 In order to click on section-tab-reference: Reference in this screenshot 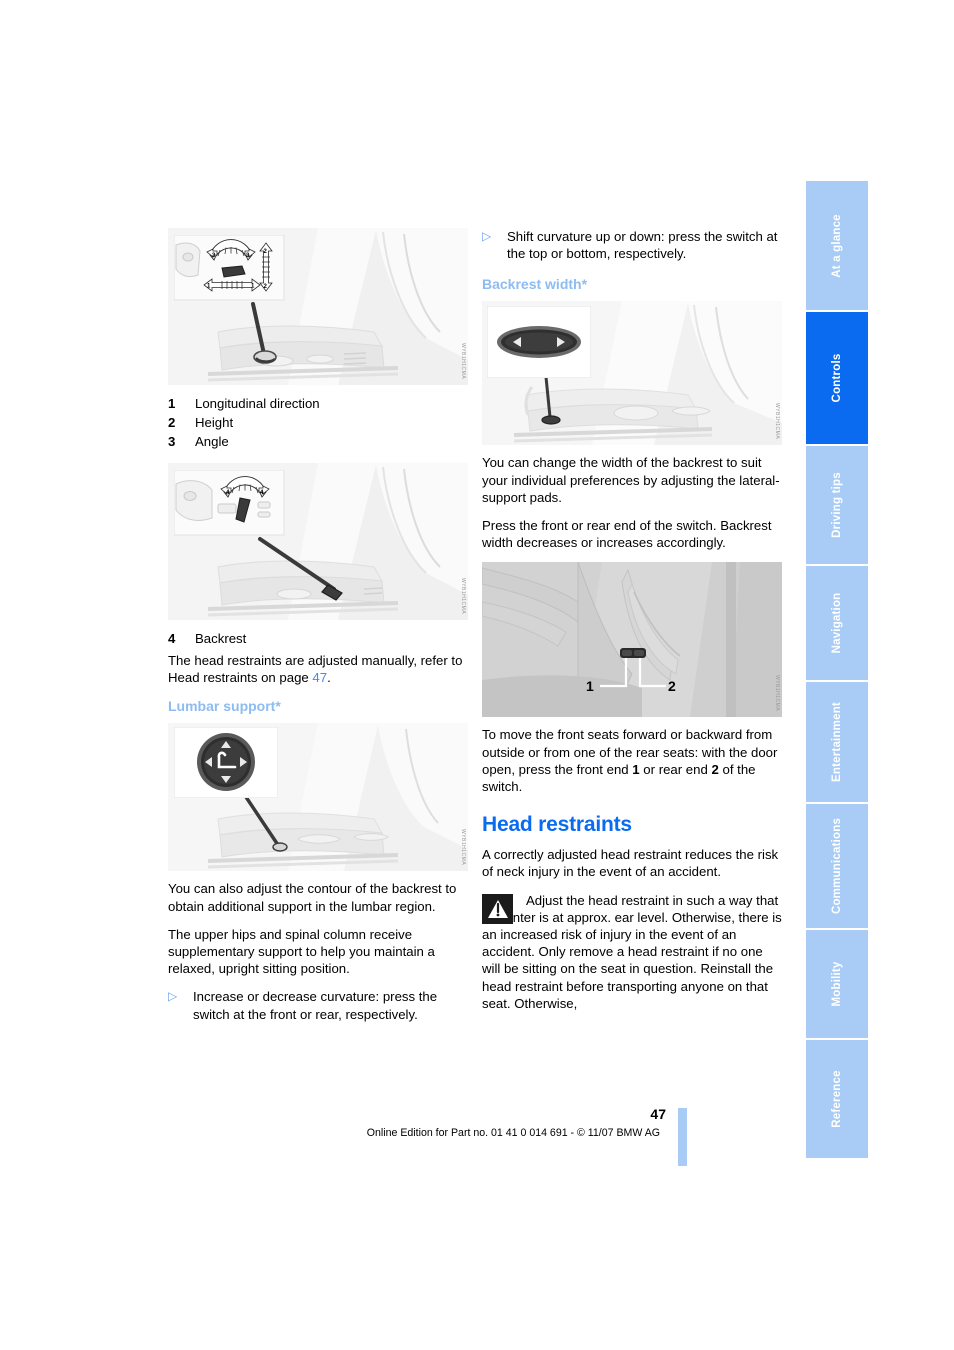, I will do `click(837, 1100)`.